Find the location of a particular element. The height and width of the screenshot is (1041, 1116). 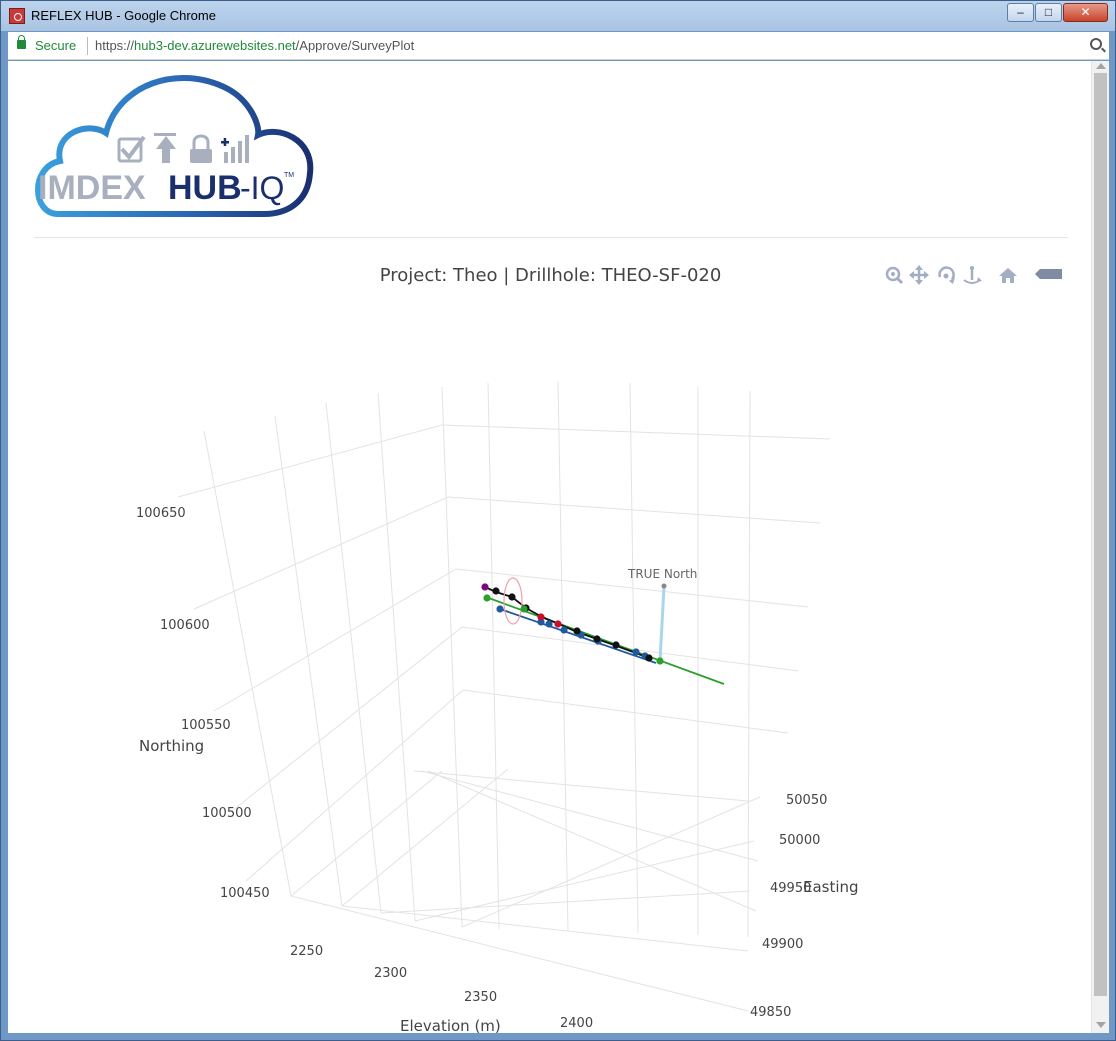

logo-hub-text: HUB is located at coordinates (205, 188).